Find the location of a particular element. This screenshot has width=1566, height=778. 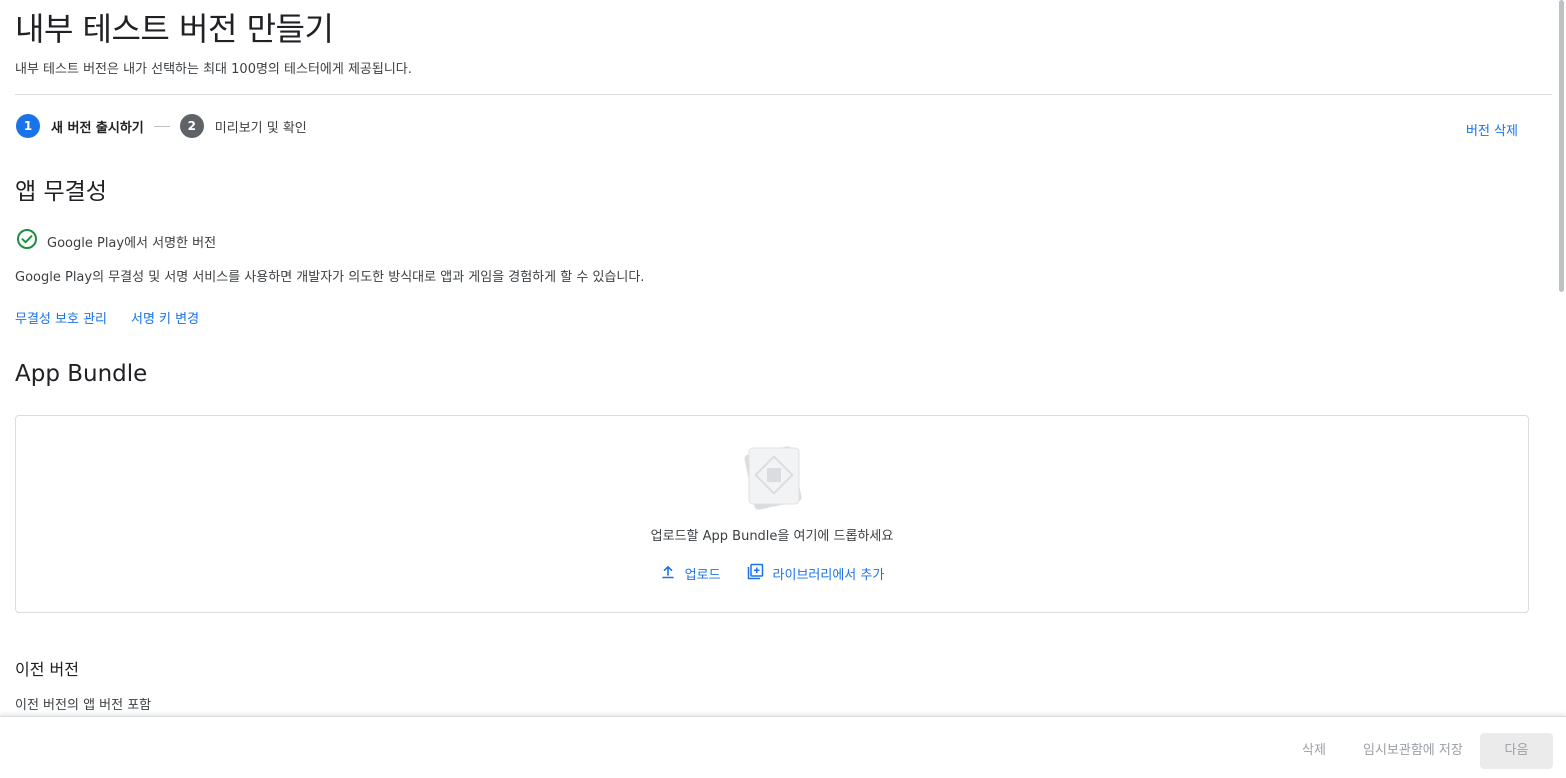

app-bundle-heading: App Bundle is located at coordinates (81, 374).